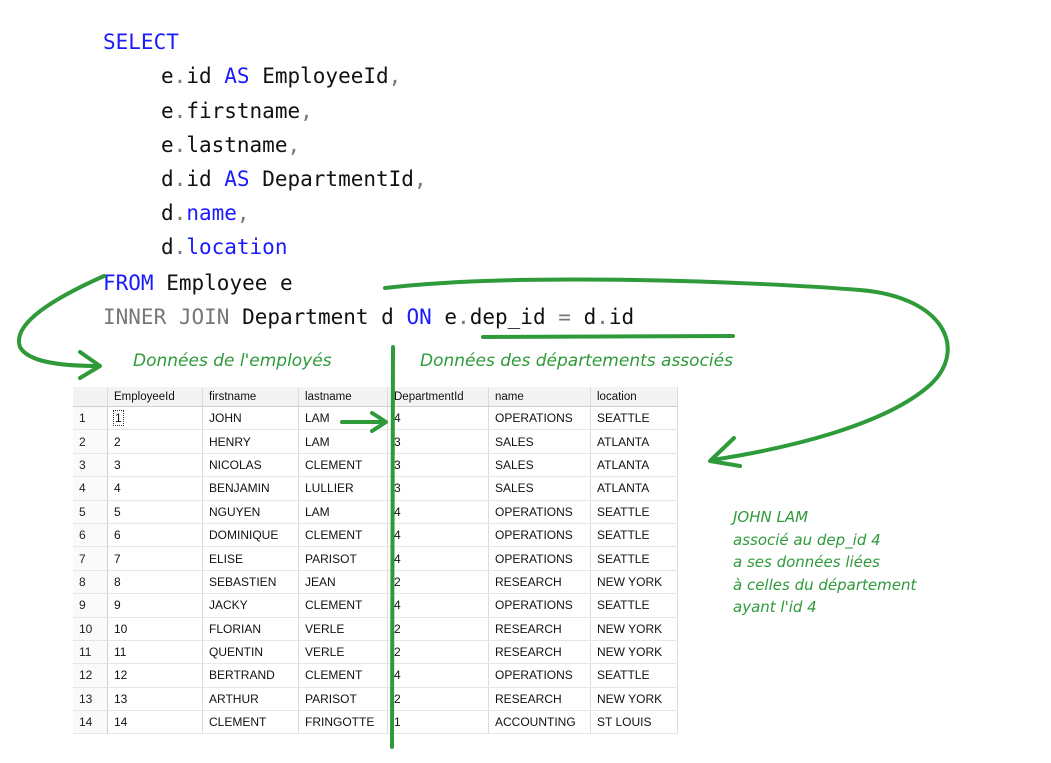 Image resolution: width=1051 pixels, height=763 pixels. I want to click on row-number: 11, so click(90, 652).